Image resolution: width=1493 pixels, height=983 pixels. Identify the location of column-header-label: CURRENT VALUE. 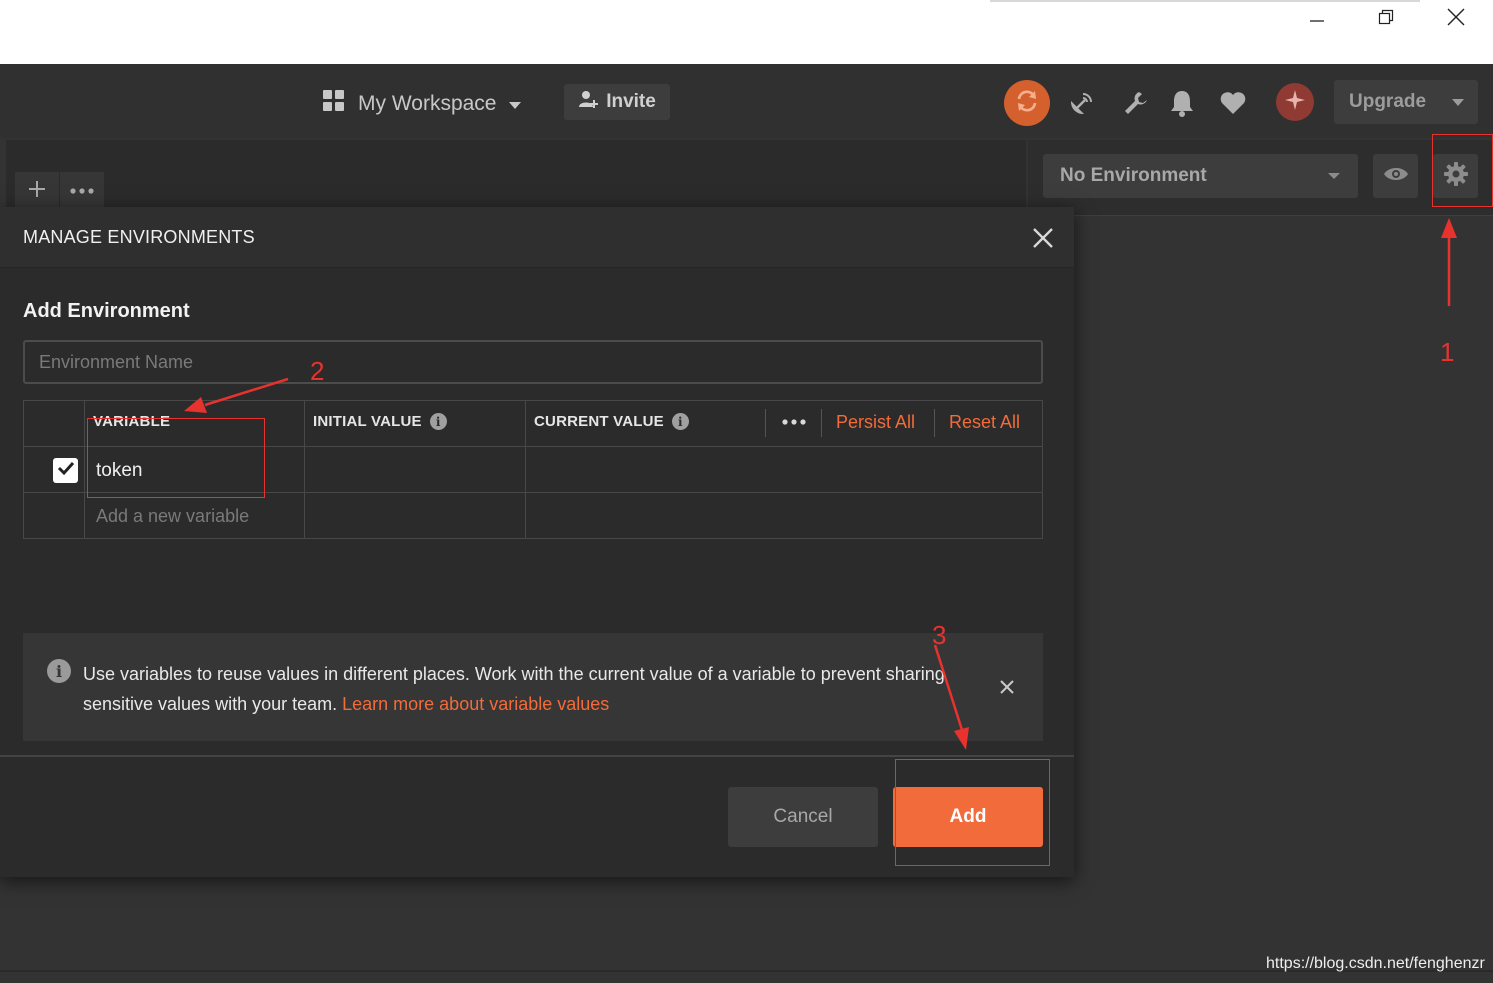
(599, 421).